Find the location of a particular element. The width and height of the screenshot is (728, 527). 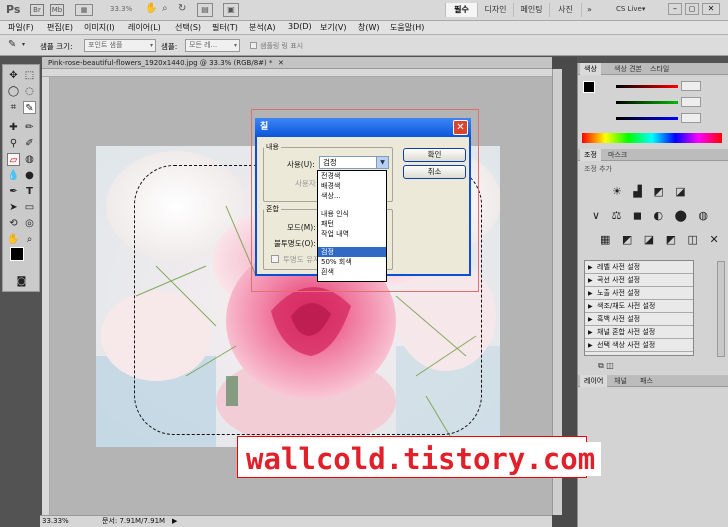

green-slider is located at coordinates (647, 102).